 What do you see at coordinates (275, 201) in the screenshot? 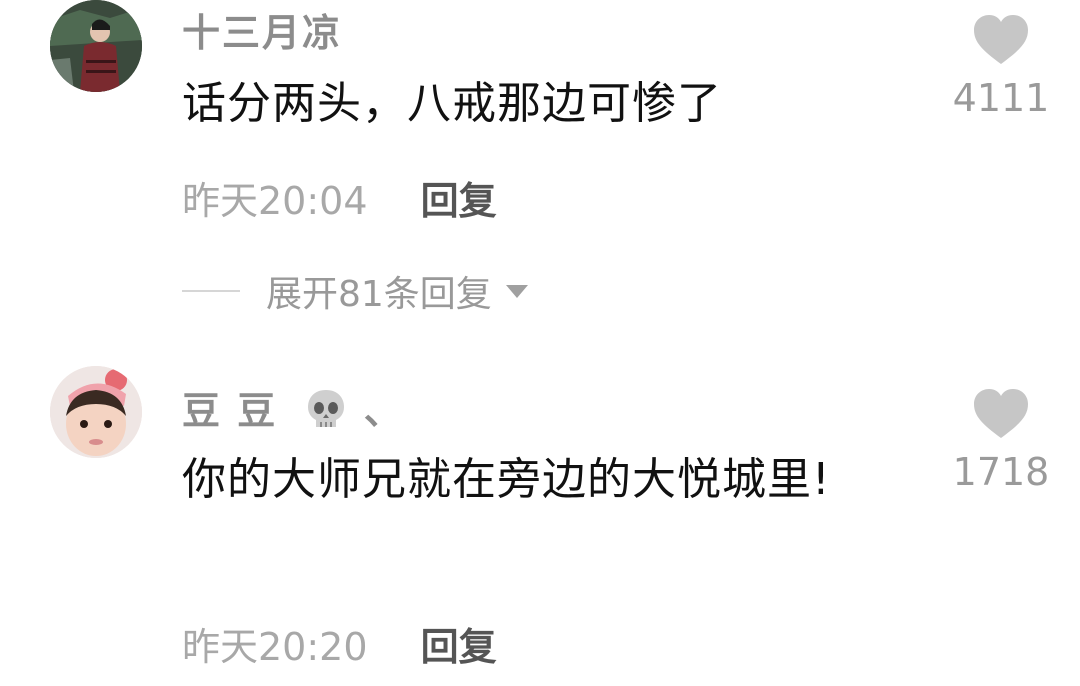
I see `comment-time: 昨天20:04` at bounding box center [275, 201].